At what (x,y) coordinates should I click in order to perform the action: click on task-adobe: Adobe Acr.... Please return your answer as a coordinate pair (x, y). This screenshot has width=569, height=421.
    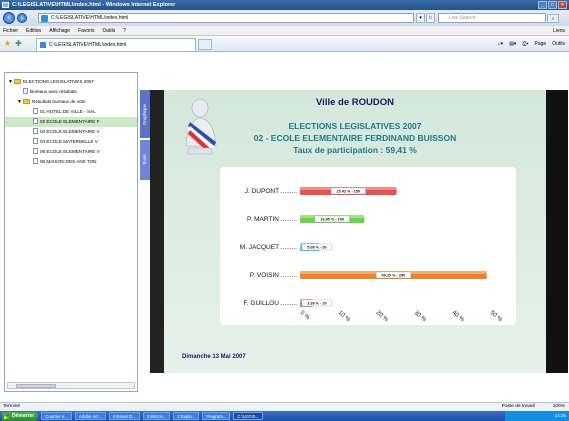
    Looking at the image, I should click on (90, 416).